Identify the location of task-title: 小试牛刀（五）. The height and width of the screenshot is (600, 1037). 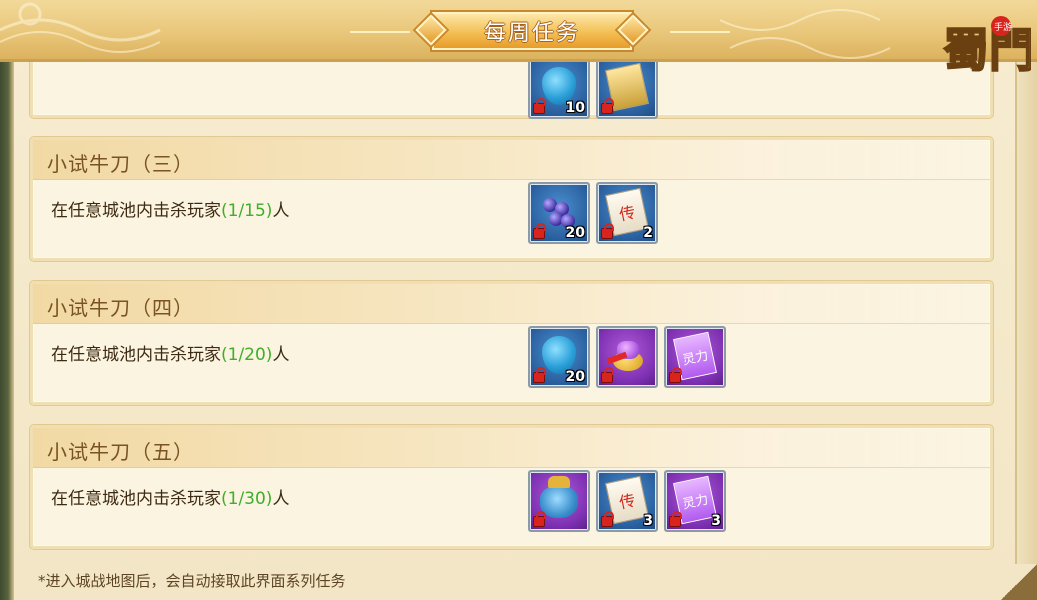
(120, 452).